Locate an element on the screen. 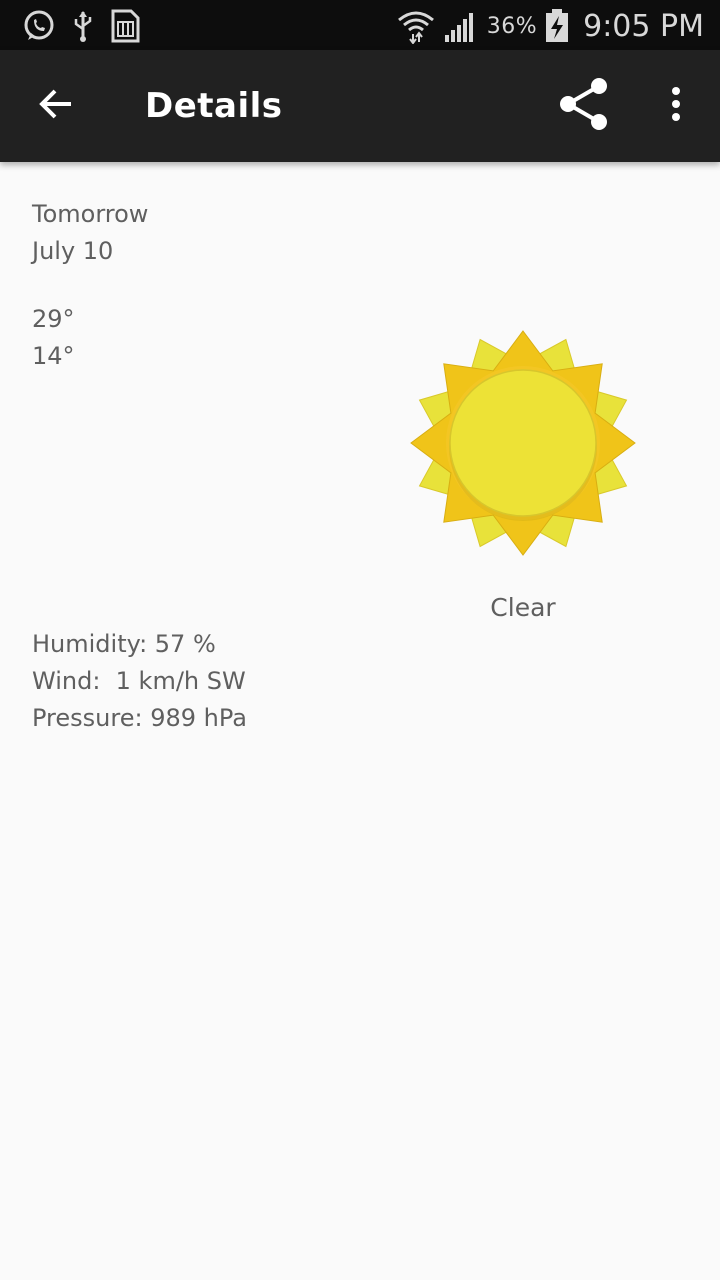 Image resolution: width=720 pixels, height=1280 pixels. wifi-icon is located at coordinates (416, 26).